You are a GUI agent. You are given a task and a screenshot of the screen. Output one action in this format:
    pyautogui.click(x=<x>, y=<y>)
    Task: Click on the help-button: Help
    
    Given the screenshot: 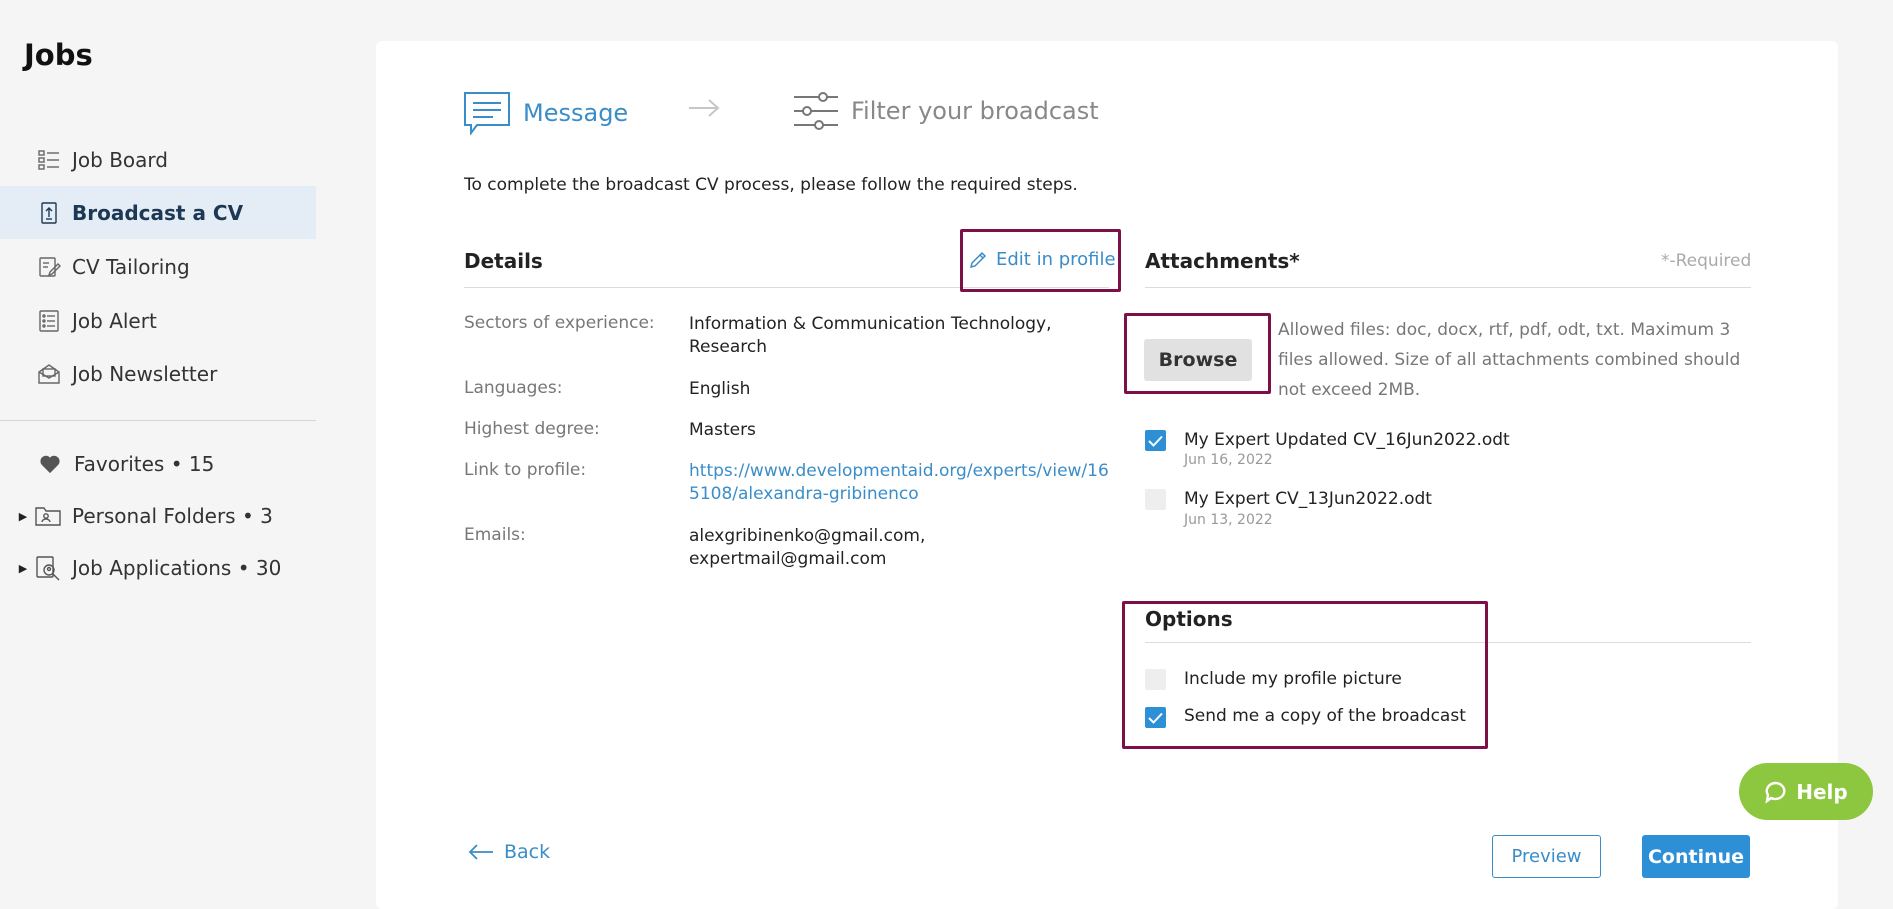 What is the action you would take?
    pyautogui.click(x=1806, y=791)
    